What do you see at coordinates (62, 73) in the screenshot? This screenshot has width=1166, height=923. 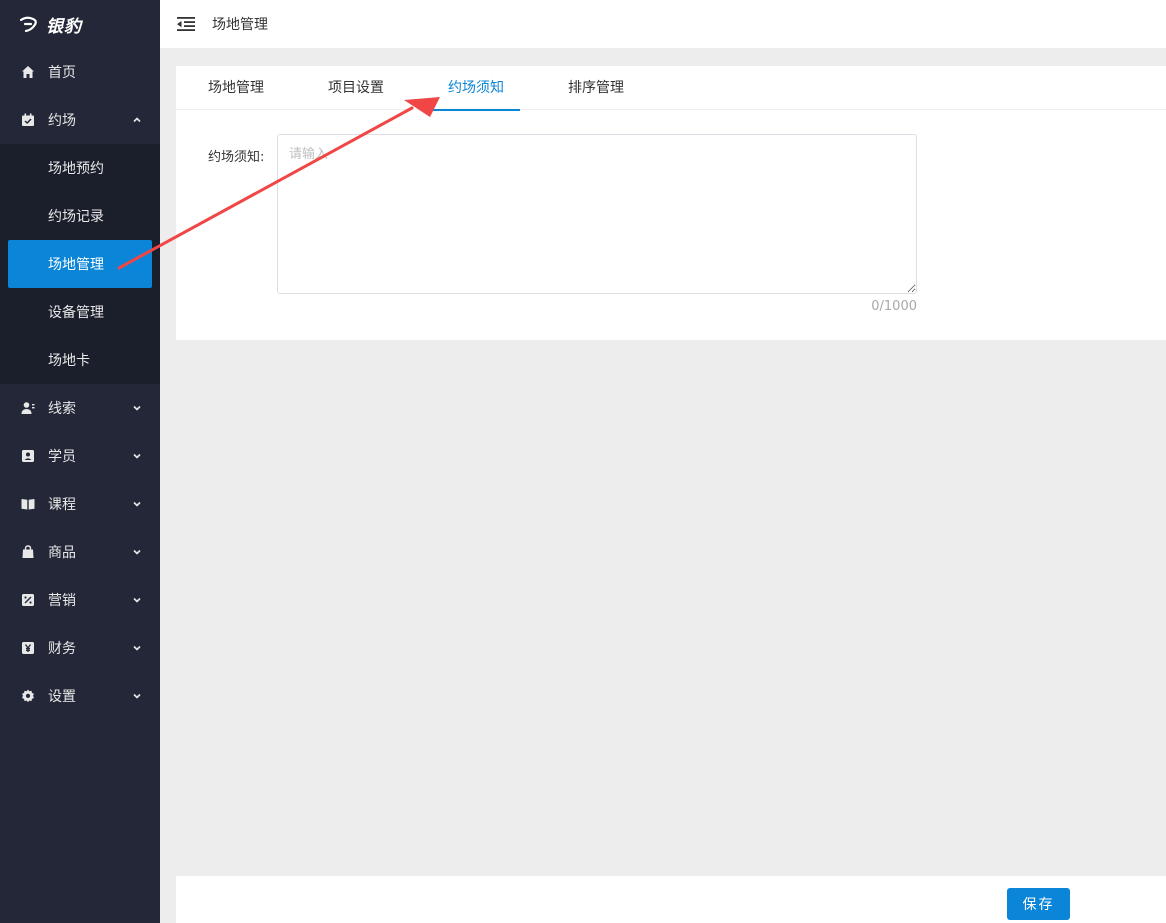 I see `sidebar-item-label: 首页` at bounding box center [62, 73].